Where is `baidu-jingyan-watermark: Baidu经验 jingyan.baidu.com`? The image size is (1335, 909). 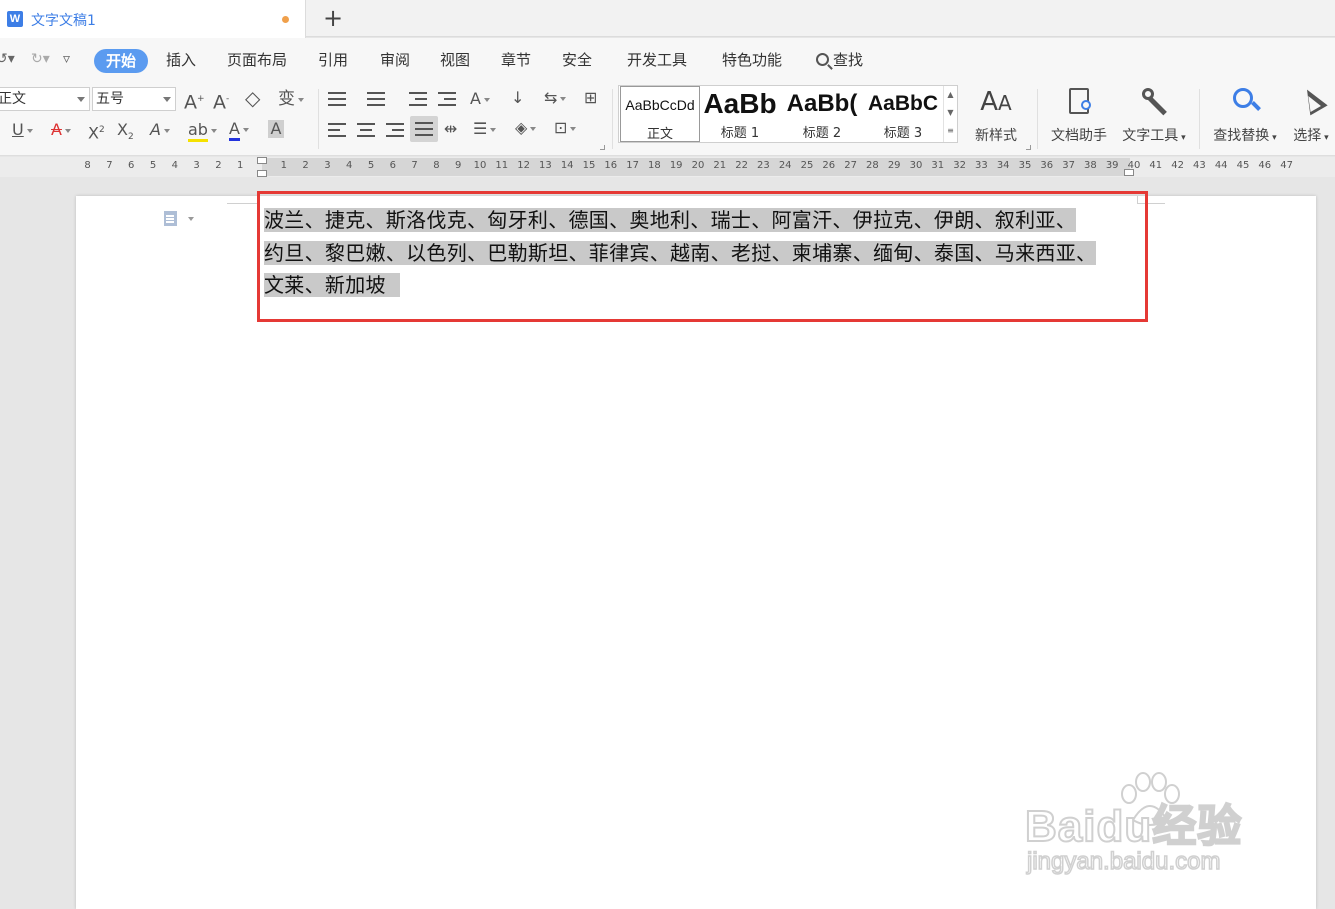
baidu-jingyan-watermark: Baidu经验 jingyan.baidu.com is located at coordinates (1154, 827).